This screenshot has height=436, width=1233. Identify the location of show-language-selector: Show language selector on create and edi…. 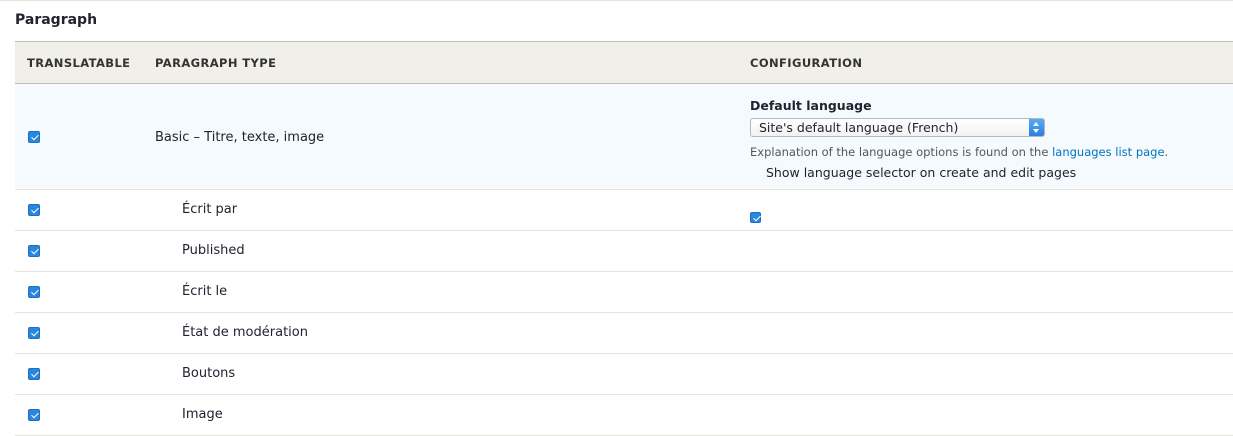
(990, 194).